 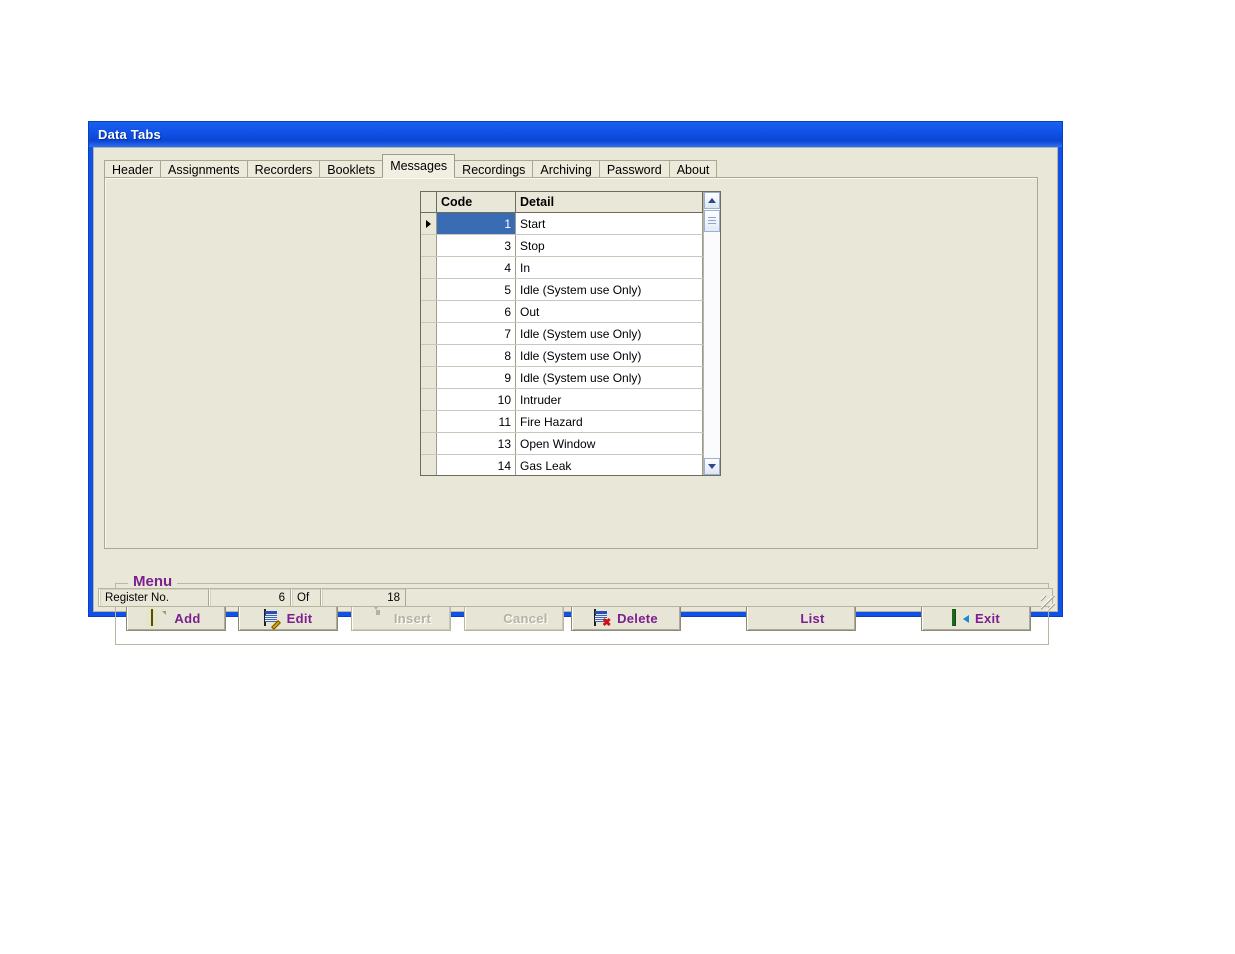 What do you see at coordinates (959, 617) in the screenshot?
I see `exit-door-icon` at bounding box center [959, 617].